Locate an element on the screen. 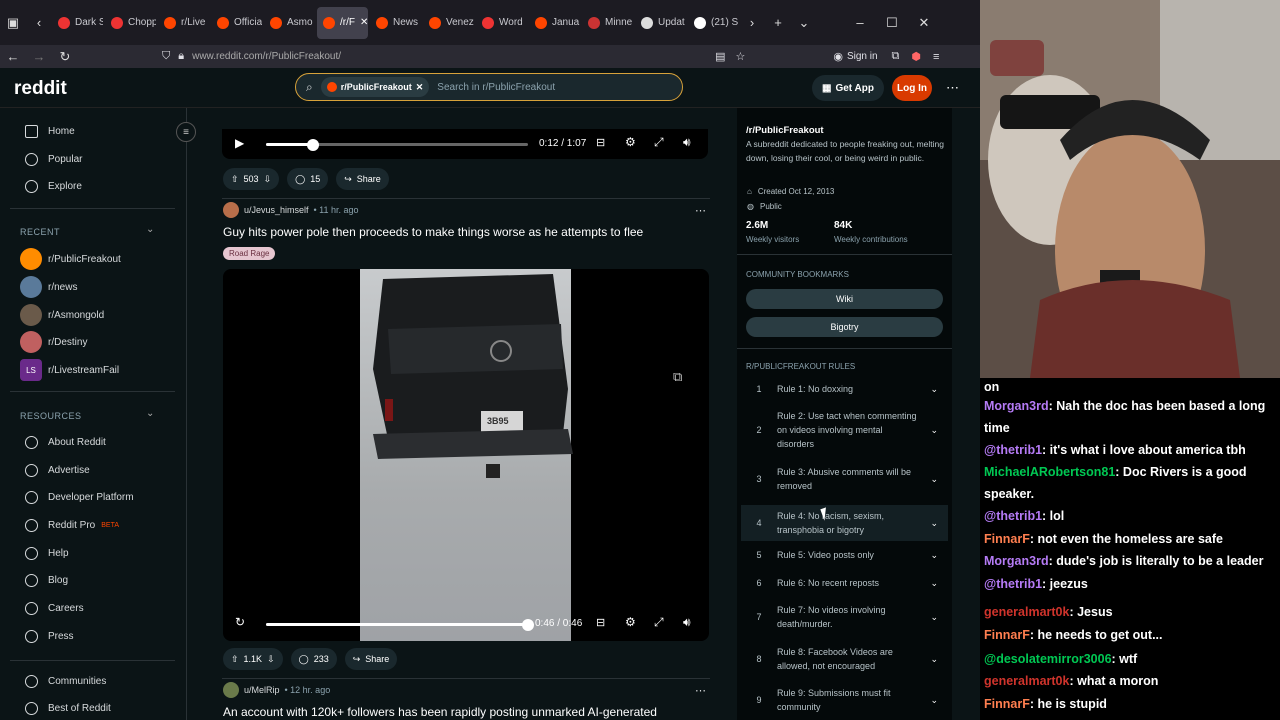  comments-button: ◯ 233 is located at coordinates (313, 659).